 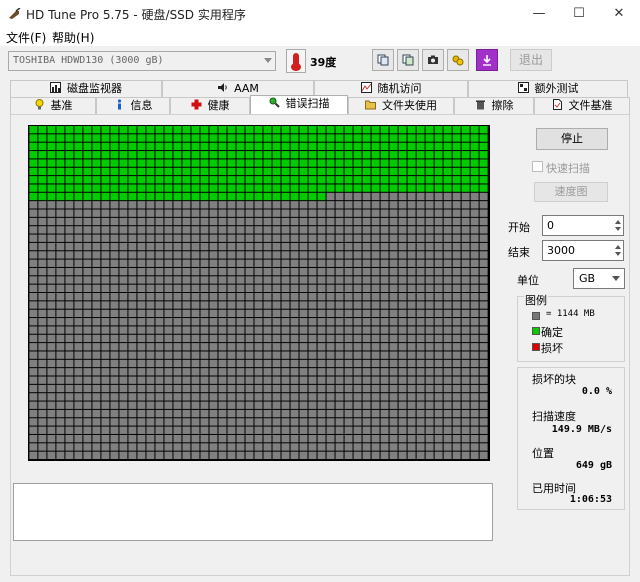 What do you see at coordinates (599, 278) in the screenshot?
I see `unit-select: GB` at bounding box center [599, 278].